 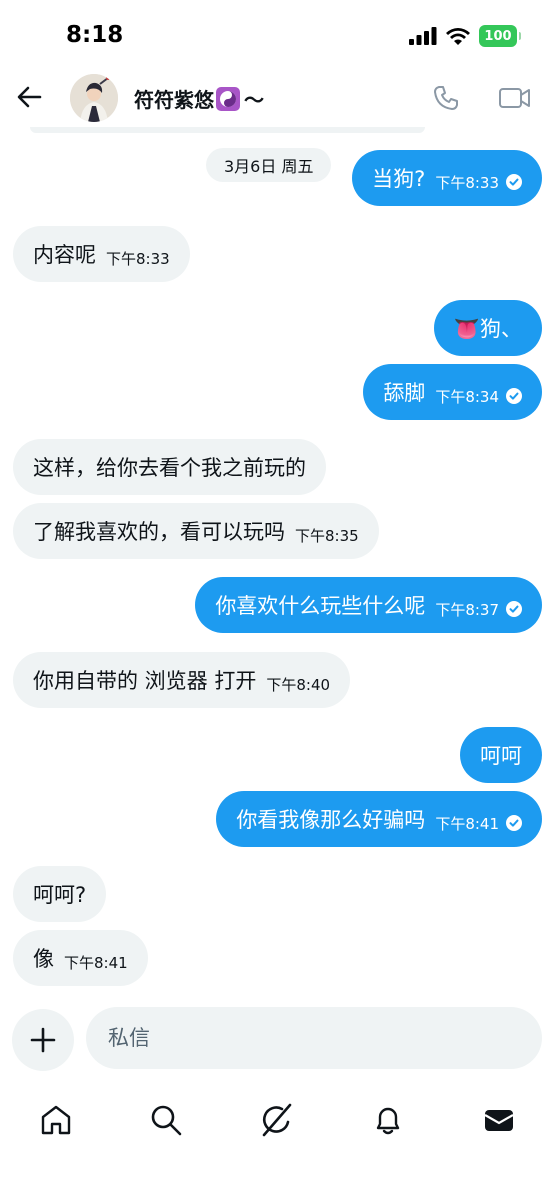 I want to click on nav-grok, so click(x=277, y=1120).